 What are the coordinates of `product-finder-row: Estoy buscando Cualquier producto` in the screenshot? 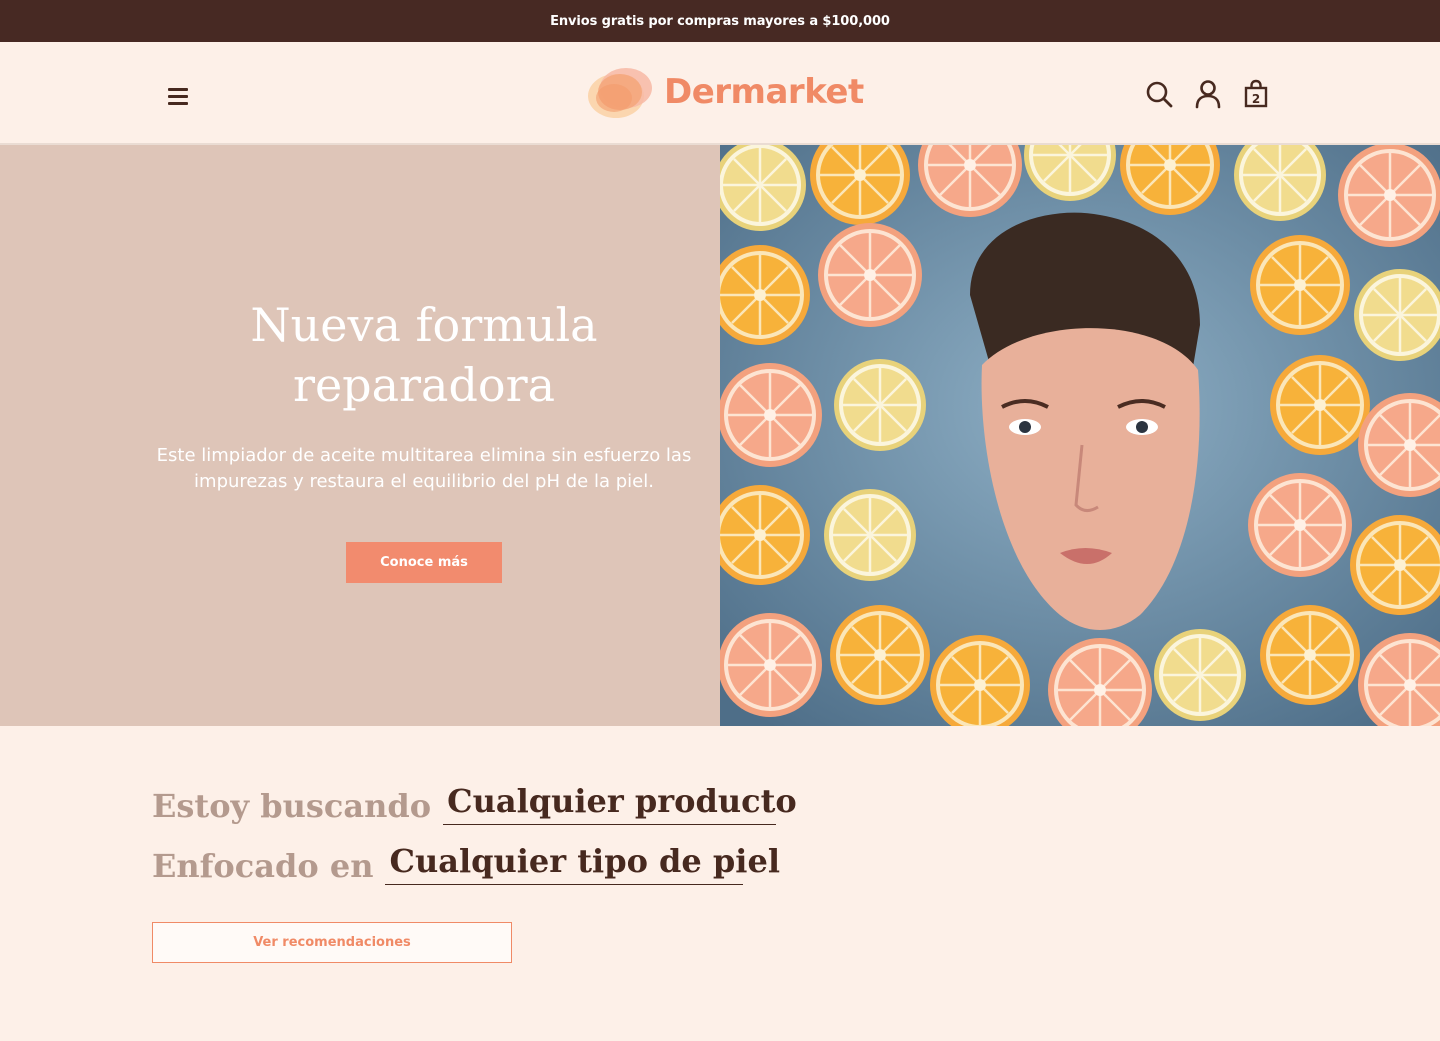 It's located at (474, 803).